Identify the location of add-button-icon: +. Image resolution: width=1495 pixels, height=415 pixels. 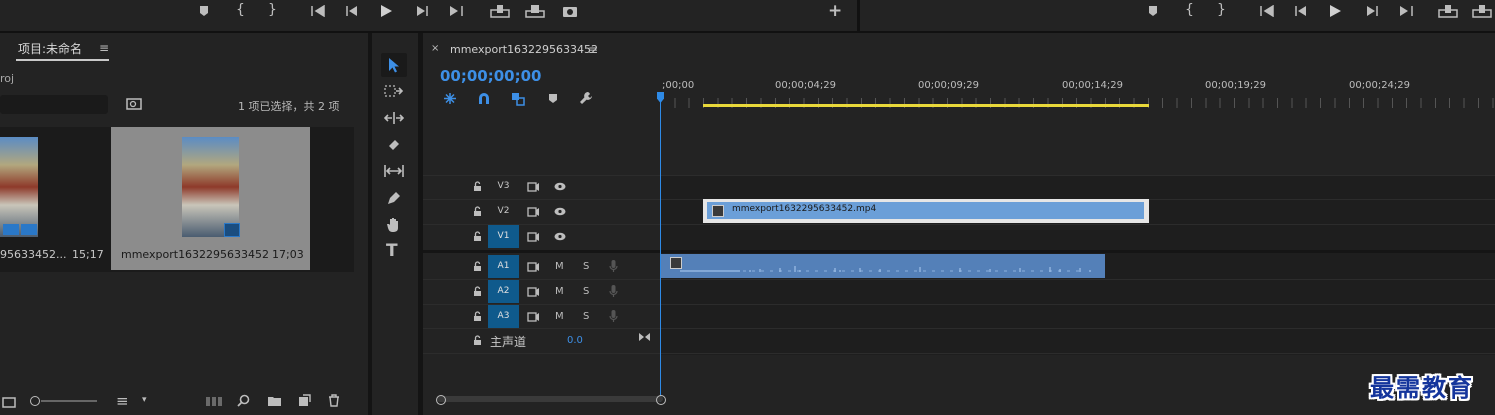
(835, 11).